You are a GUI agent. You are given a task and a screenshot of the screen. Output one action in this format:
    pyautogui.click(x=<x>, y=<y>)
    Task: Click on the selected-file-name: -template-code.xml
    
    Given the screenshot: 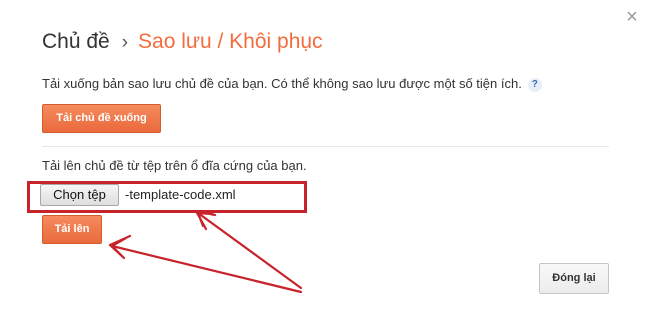 What is the action you would take?
    pyautogui.click(x=180, y=194)
    